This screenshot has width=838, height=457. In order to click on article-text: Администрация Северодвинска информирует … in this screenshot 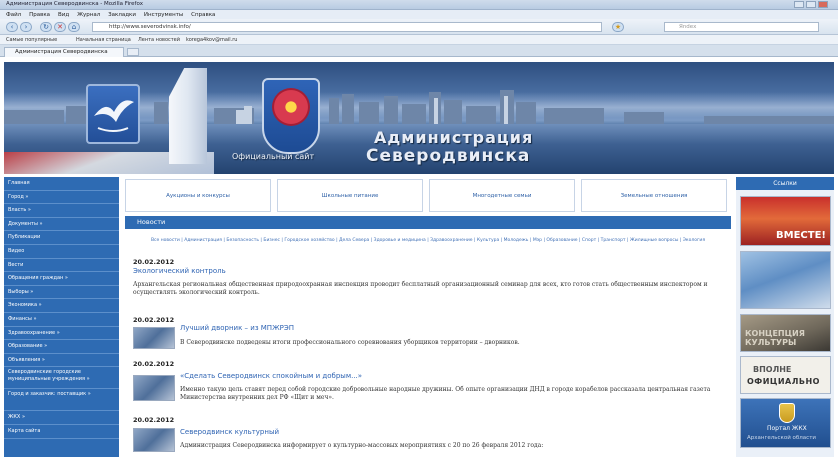, I will do `click(362, 445)`.